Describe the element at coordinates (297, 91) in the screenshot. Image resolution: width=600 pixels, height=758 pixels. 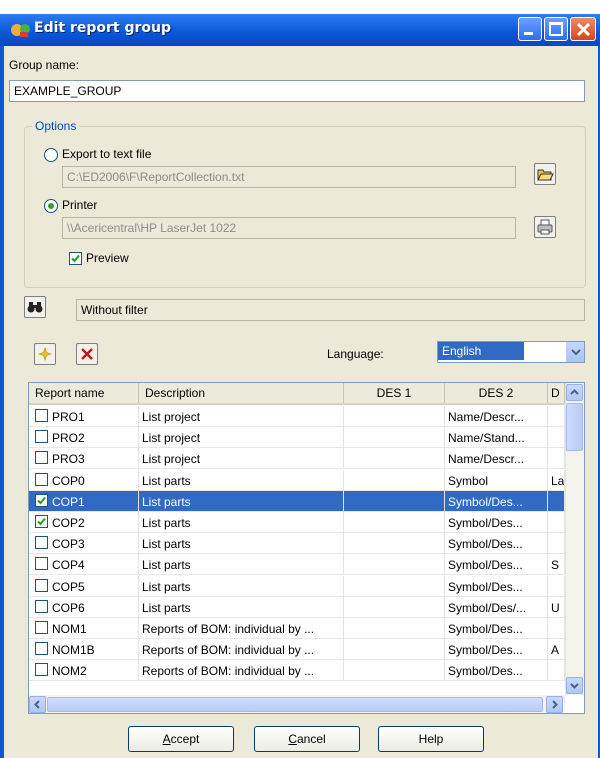
I see `group-name-input: EXAMPLE_GROUP` at that location.